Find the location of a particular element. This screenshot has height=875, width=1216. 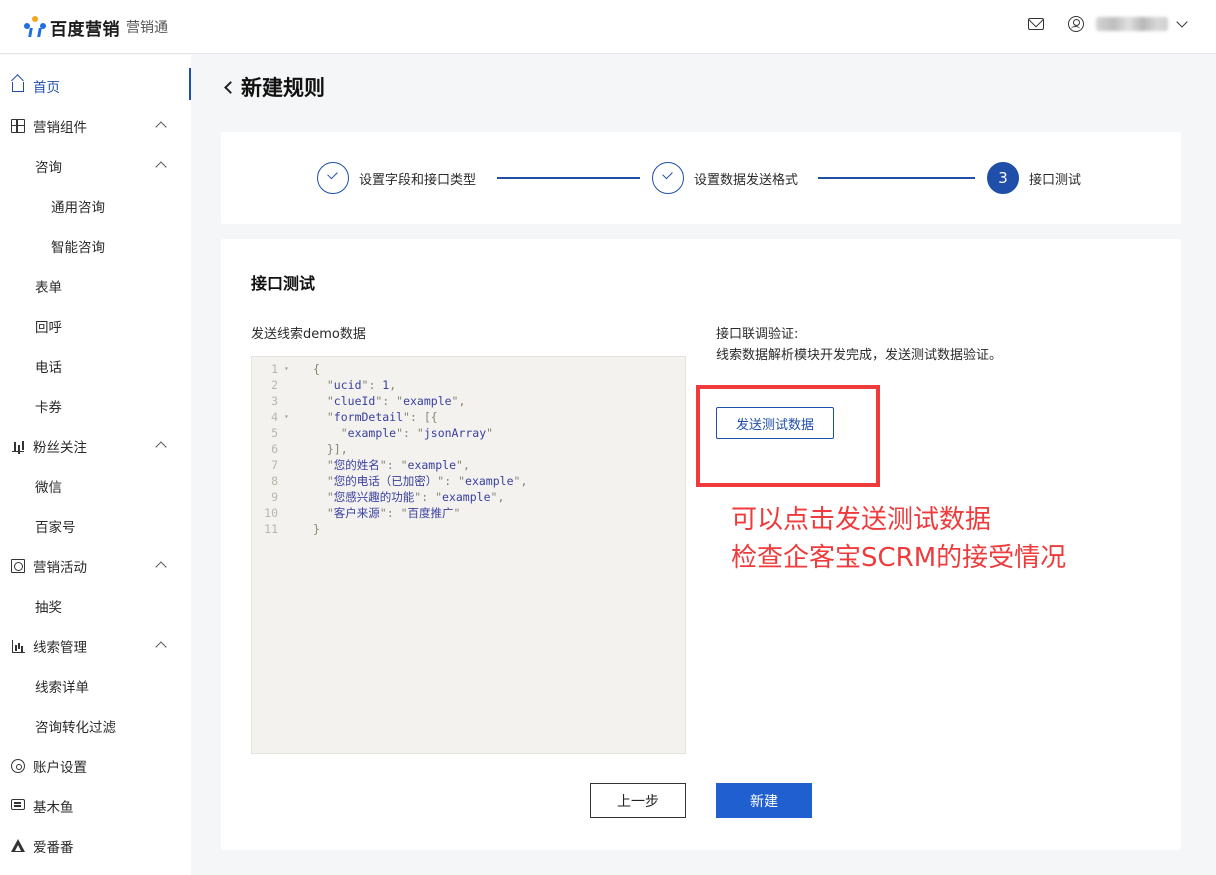

sidebar-item-label: 咨询转化过滤 is located at coordinates (75, 728).